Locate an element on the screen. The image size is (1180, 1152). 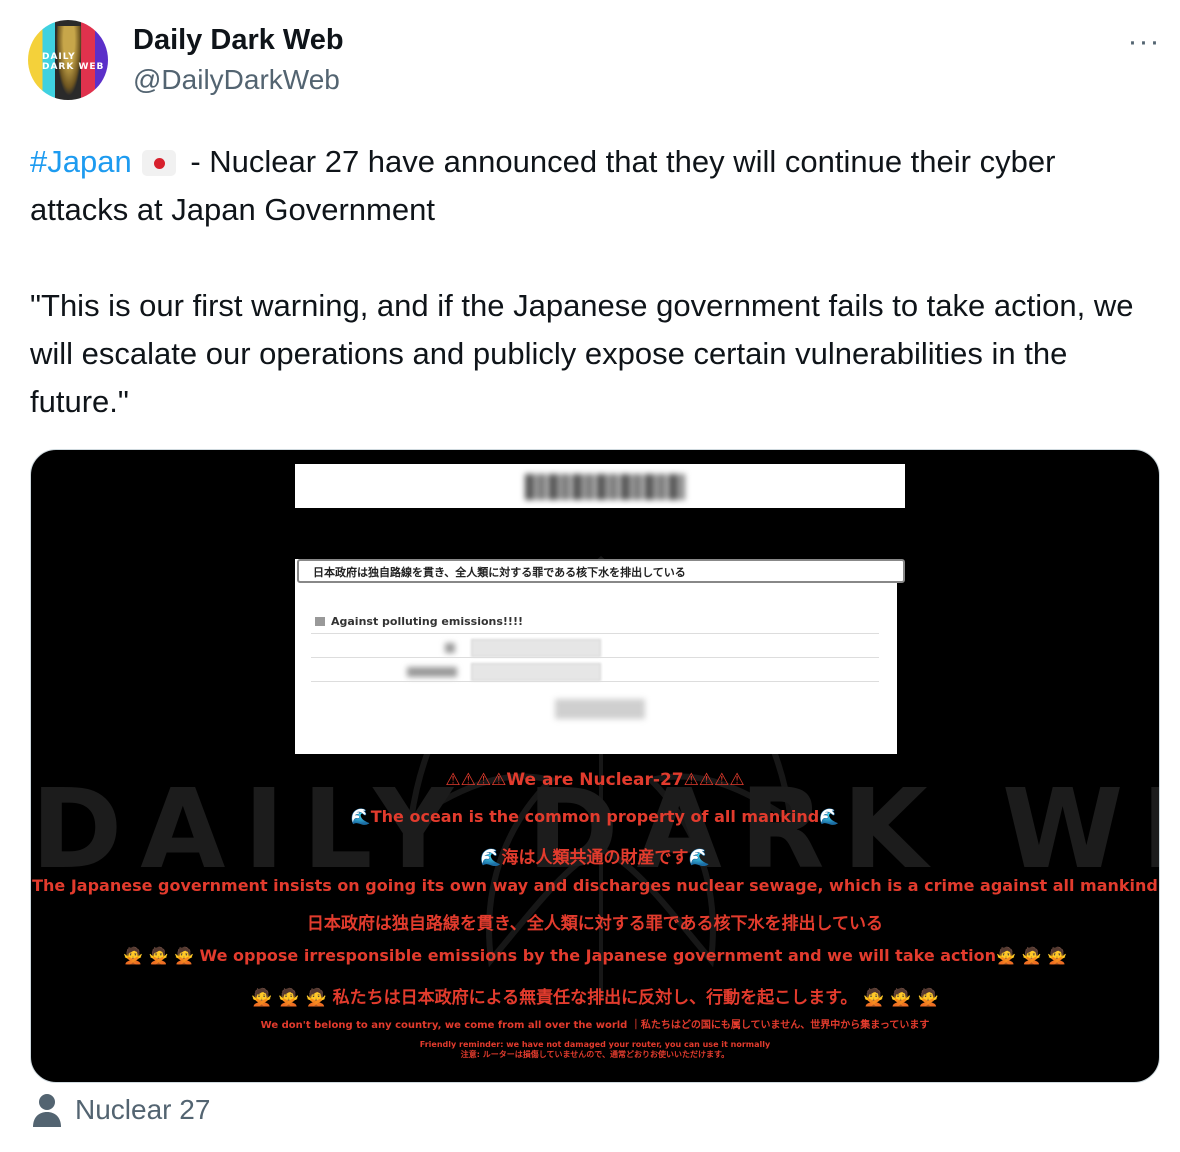
msg-oppose-jp-text: 私たちは日本政府による無責任な排出に反対し、行動を起こします。 is located at coordinates (595, 998).